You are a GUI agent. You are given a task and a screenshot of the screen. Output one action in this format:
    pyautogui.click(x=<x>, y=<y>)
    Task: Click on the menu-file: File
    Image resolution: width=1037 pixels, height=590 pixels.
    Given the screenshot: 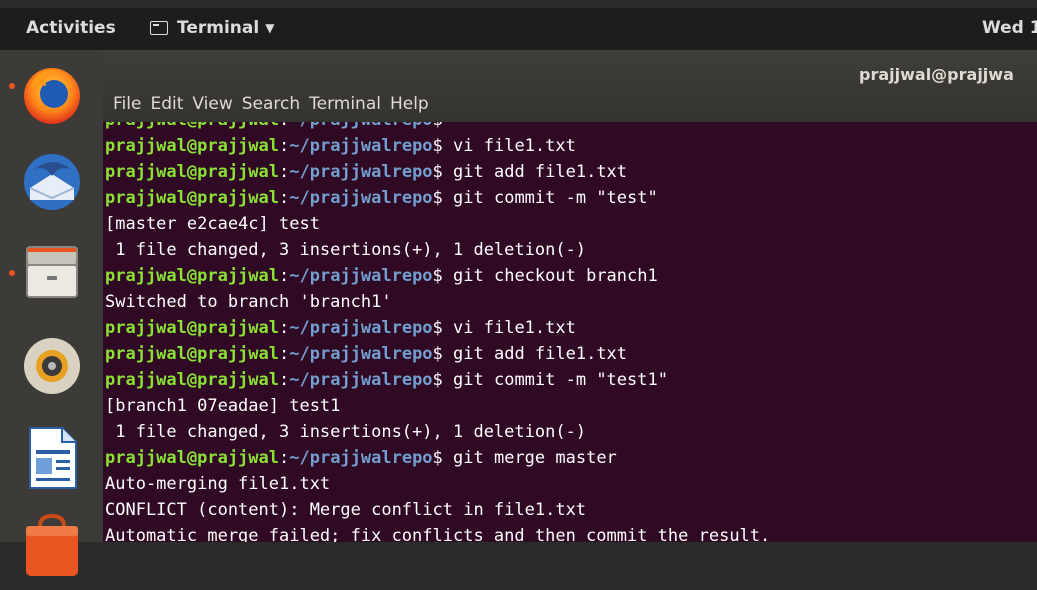 What is the action you would take?
    pyautogui.click(x=127, y=104)
    